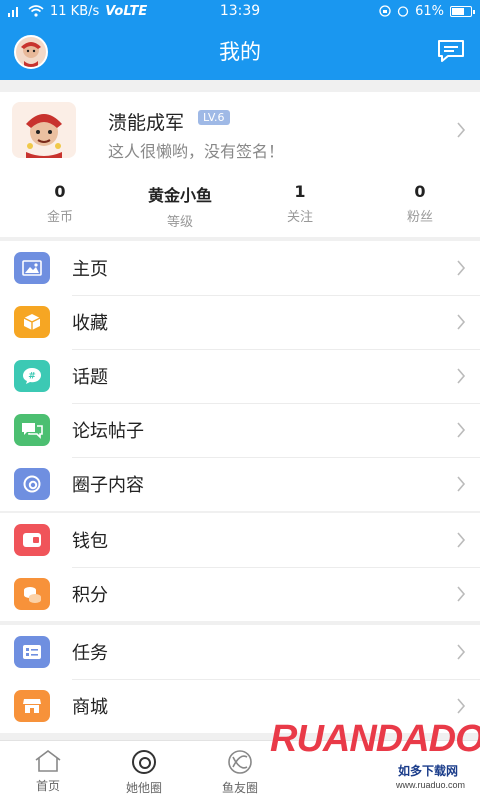  I want to click on menu-item-homepage: 主页, so click(240, 268).